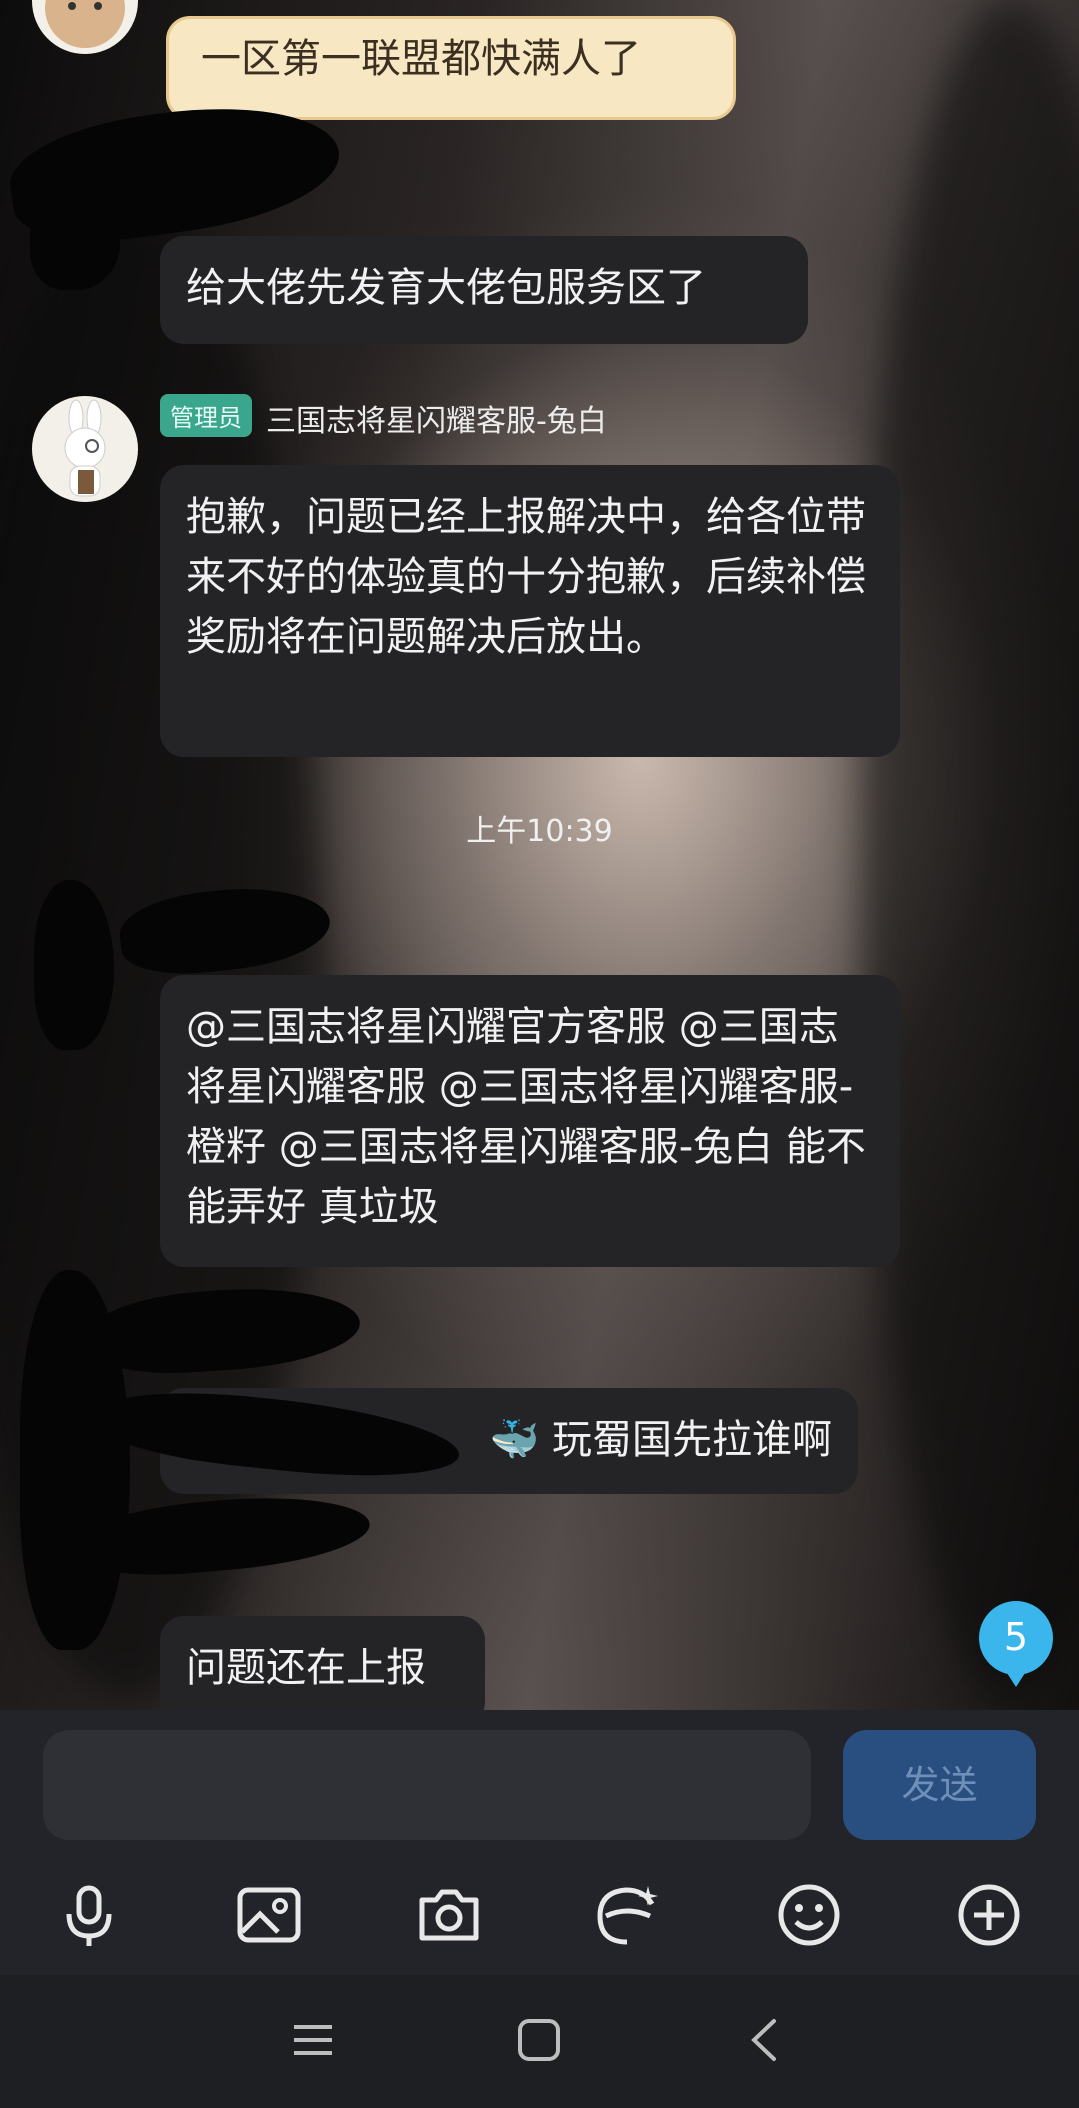  What do you see at coordinates (269, 1915) in the screenshot?
I see `image-icon` at bounding box center [269, 1915].